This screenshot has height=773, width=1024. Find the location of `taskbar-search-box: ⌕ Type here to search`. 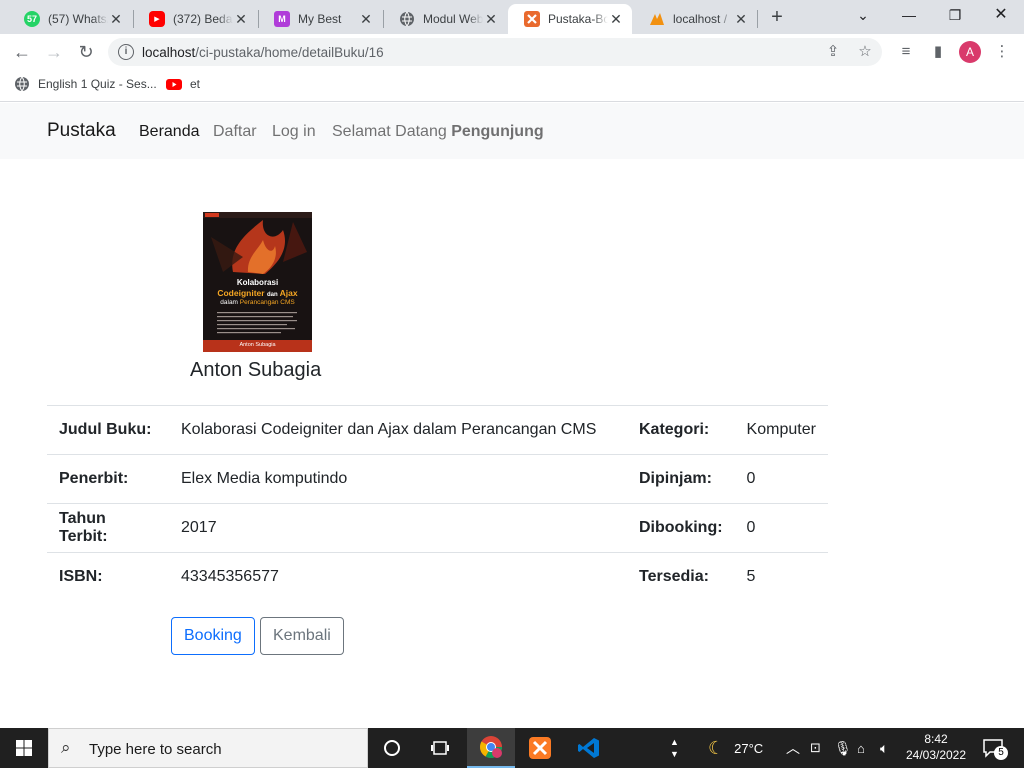

taskbar-search-box: ⌕ Type here to search is located at coordinates (208, 748).